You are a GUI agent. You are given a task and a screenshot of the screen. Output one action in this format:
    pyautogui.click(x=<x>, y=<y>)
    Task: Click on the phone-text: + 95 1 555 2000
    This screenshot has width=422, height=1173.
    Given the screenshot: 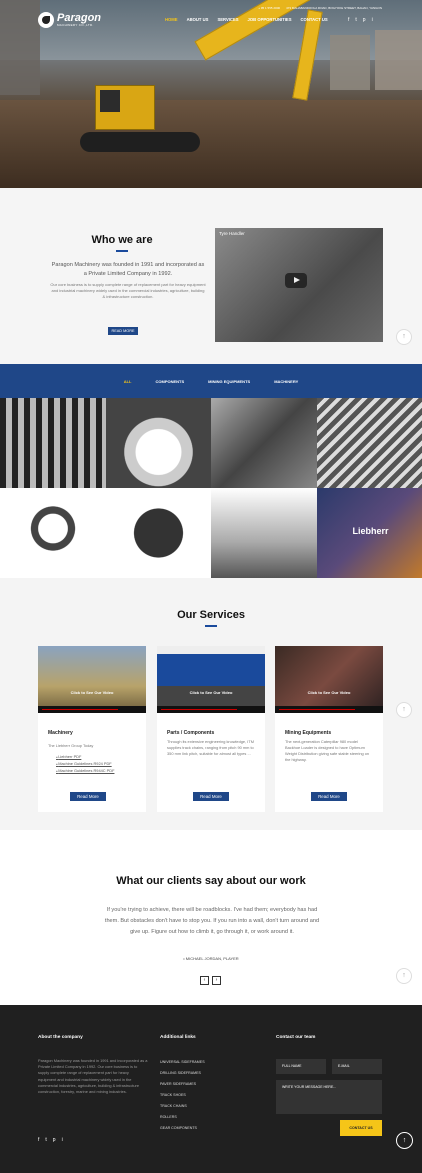 What is the action you would take?
    pyautogui.click(x=269, y=8)
    